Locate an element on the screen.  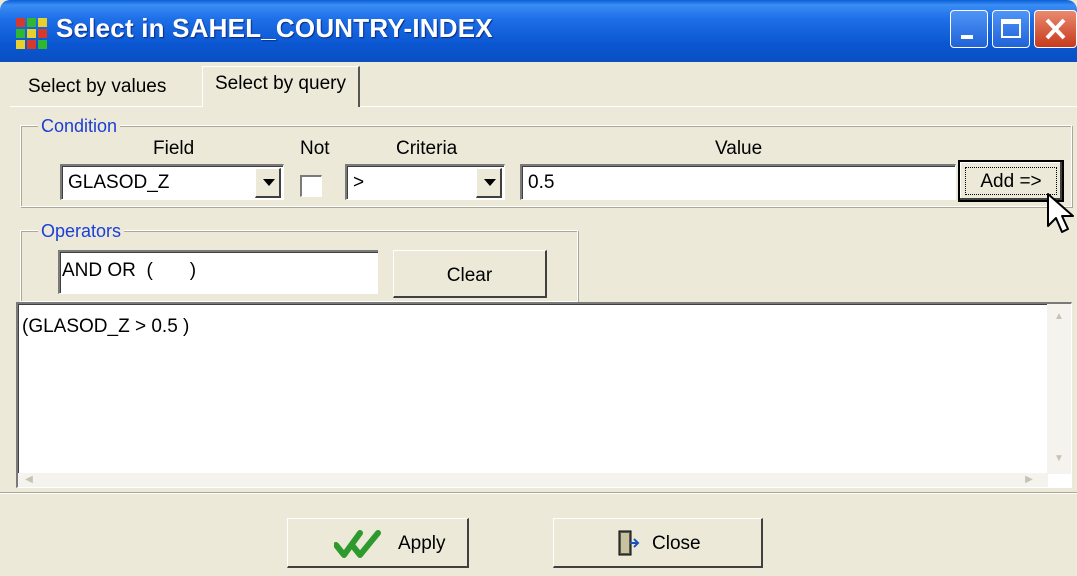
criteria-dropdown: > is located at coordinates (425, 182).